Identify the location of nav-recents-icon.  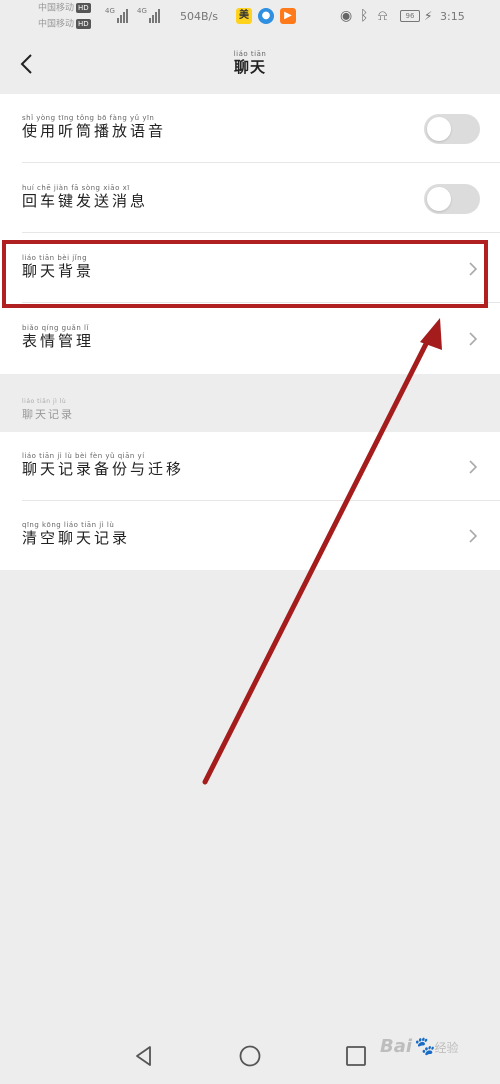
(356, 1056).